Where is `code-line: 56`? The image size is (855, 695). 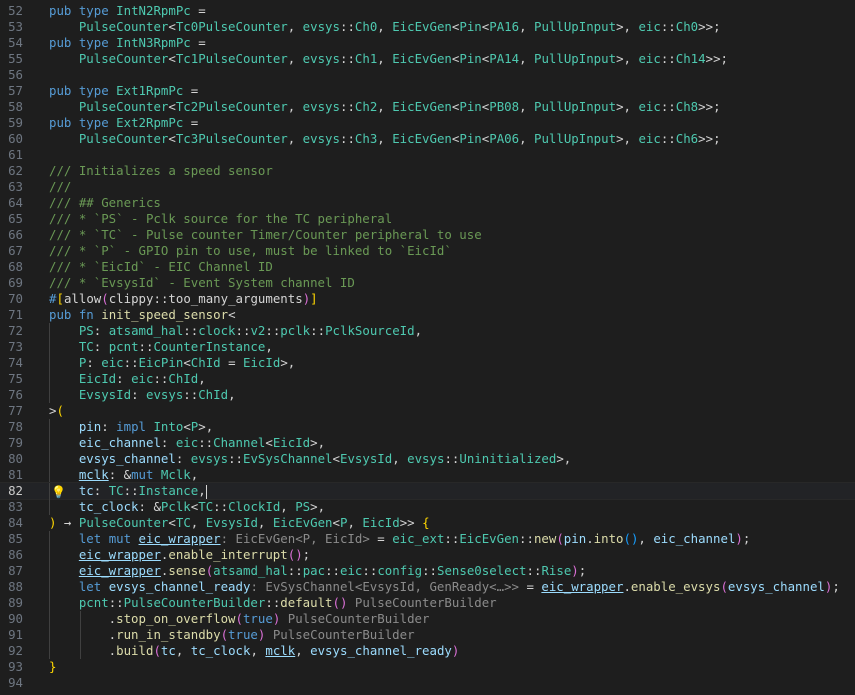 code-line: 56 is located at coordinates (427, 75).